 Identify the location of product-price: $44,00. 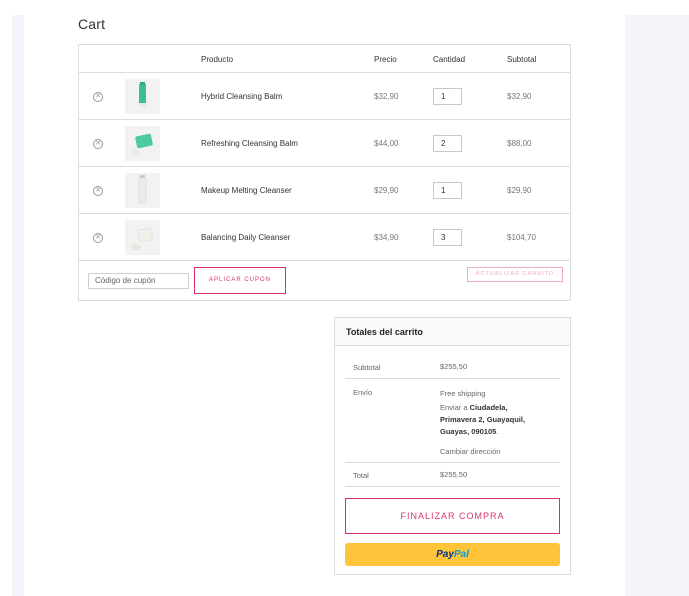
(386, 143).